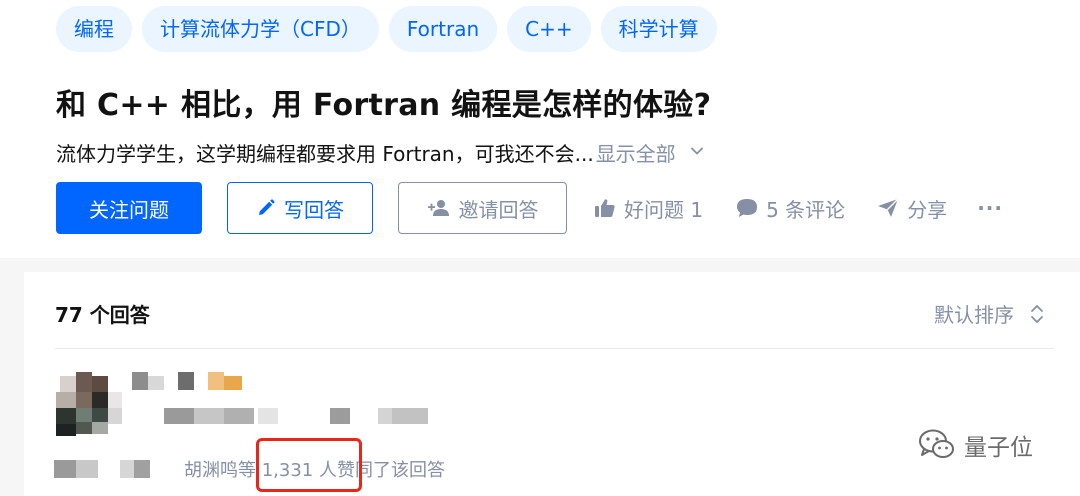  Describe the element at coordinates (386, 29) in the screenshot. I see `topic-tags: 编程 计算流体力学（CFD） Fortran C++ 科学计算` at that location.